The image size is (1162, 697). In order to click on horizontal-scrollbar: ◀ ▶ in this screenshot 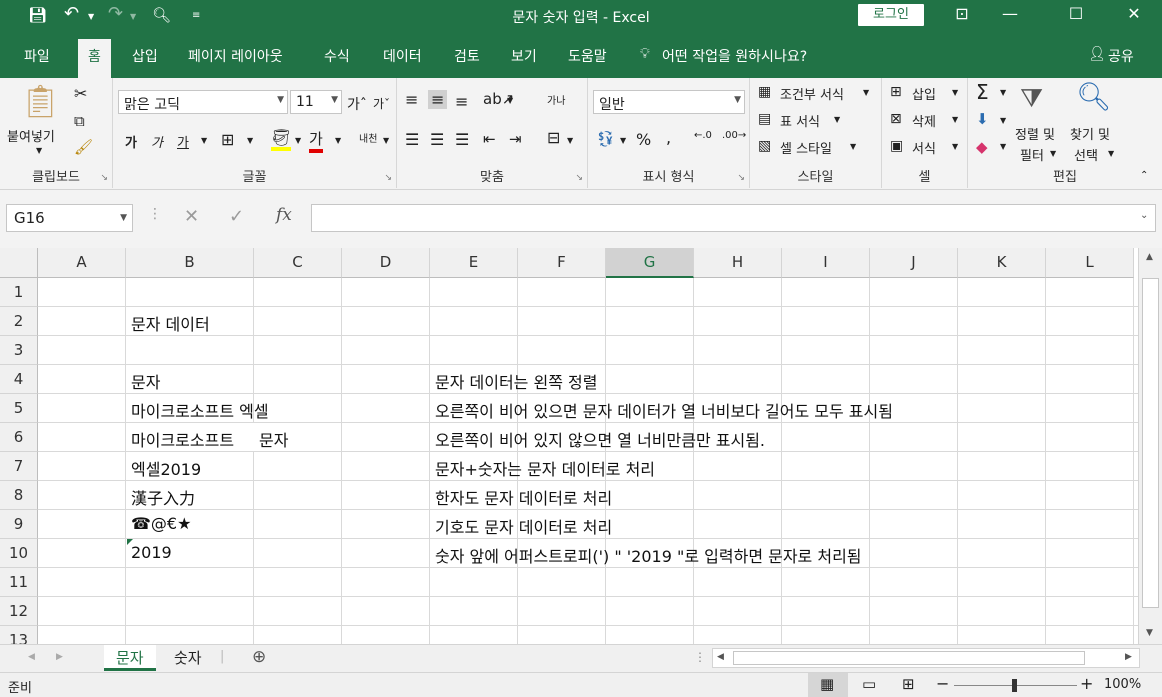, I will do `click(926, 658)`.